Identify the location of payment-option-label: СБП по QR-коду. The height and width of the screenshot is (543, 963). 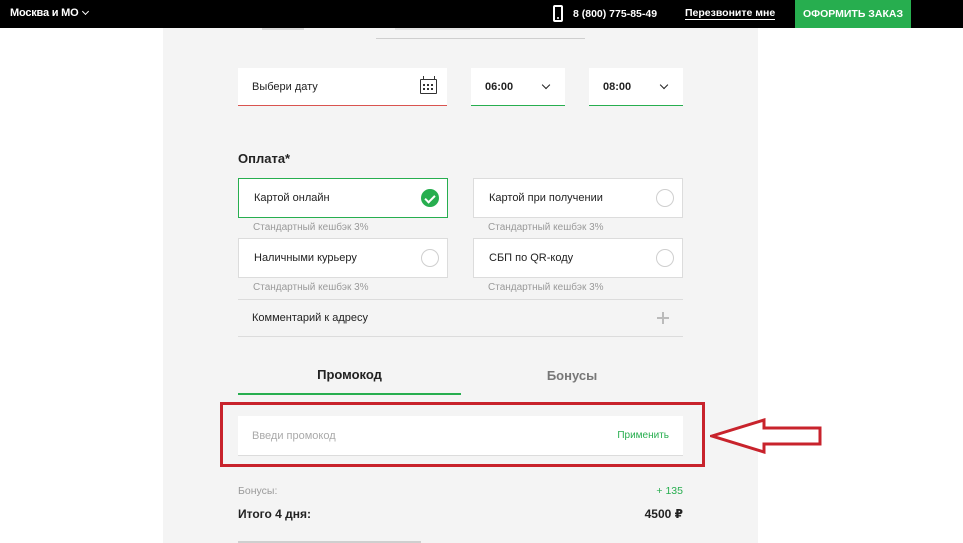
(531, 258).